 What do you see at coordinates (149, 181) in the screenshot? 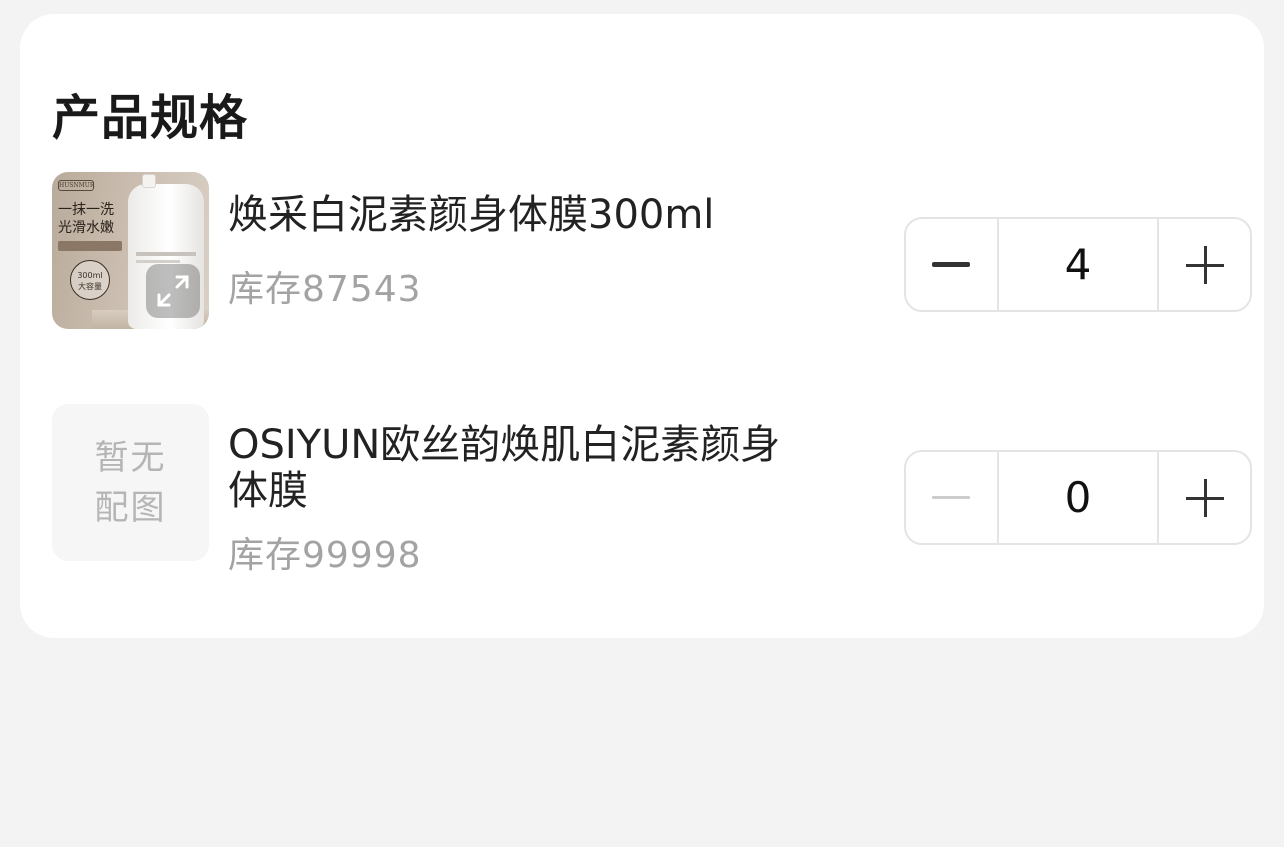
I see `pouch-spout` at bounding box center [149, 181].